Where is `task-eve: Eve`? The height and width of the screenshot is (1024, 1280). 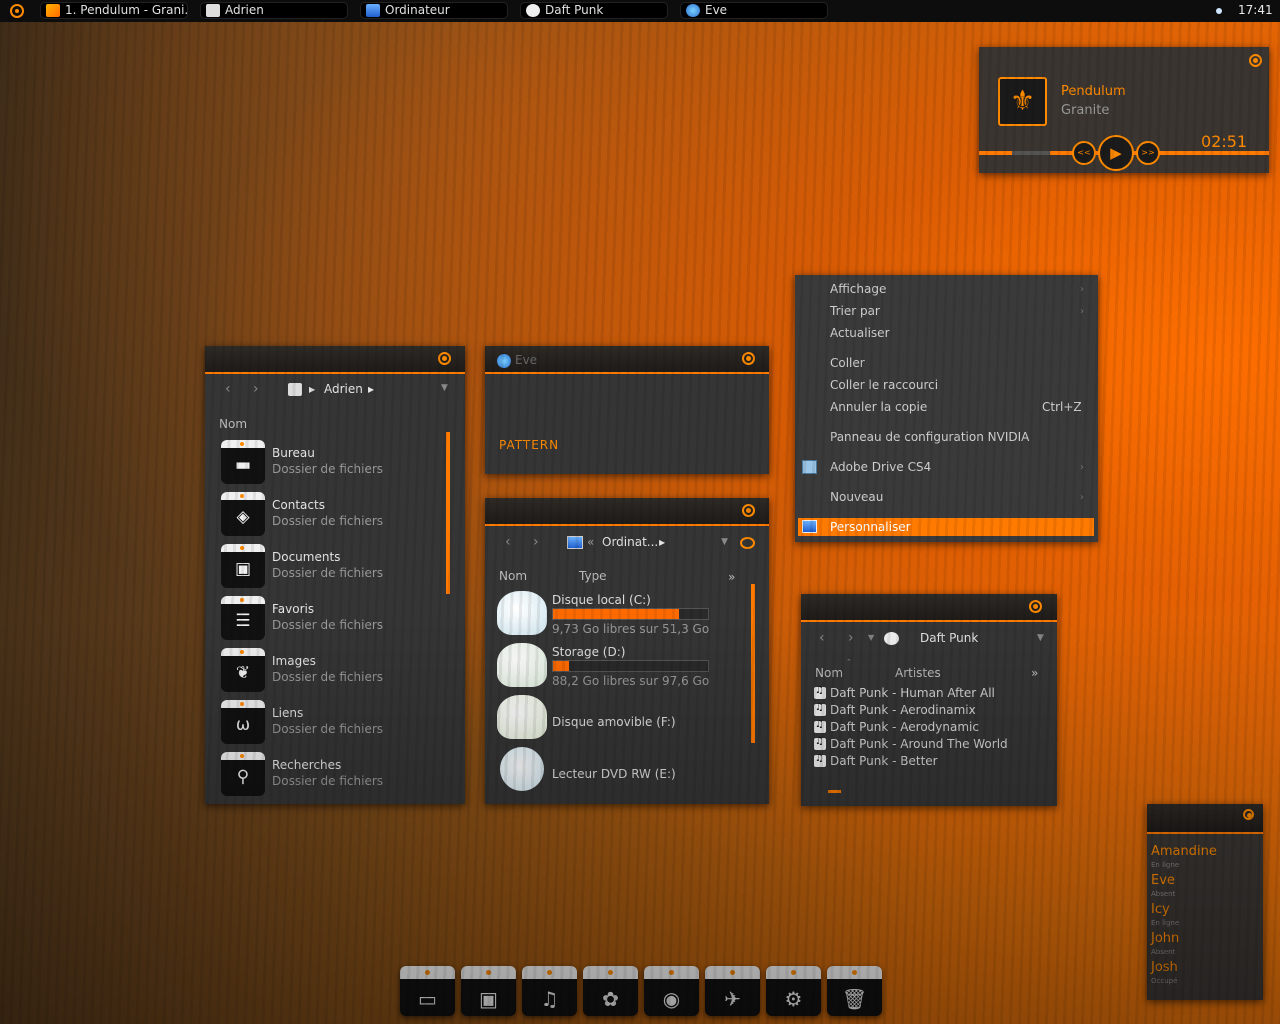 task-eve: Eve is located at coordinates (754, 10).